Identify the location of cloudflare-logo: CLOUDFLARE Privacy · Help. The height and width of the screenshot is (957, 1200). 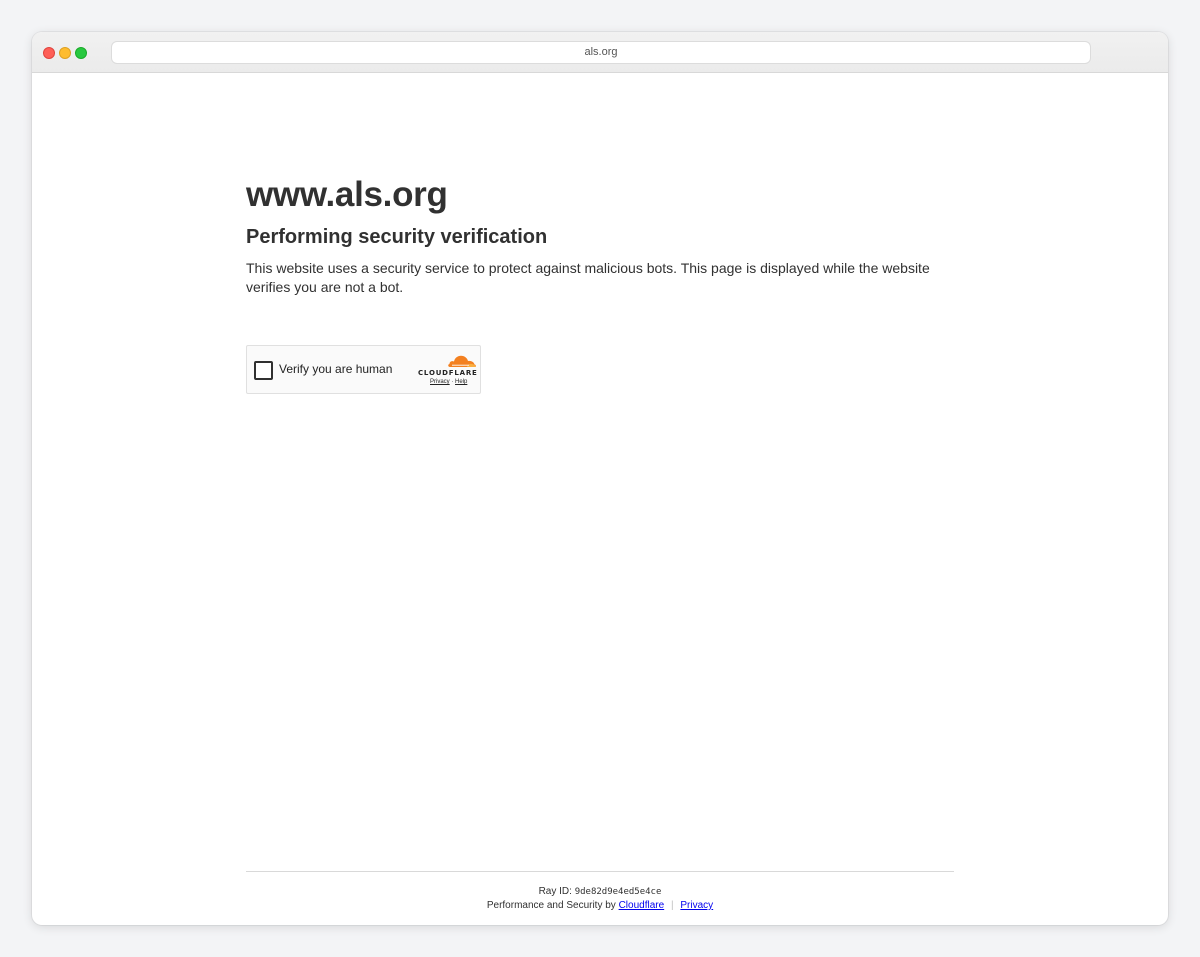
(448, 372).